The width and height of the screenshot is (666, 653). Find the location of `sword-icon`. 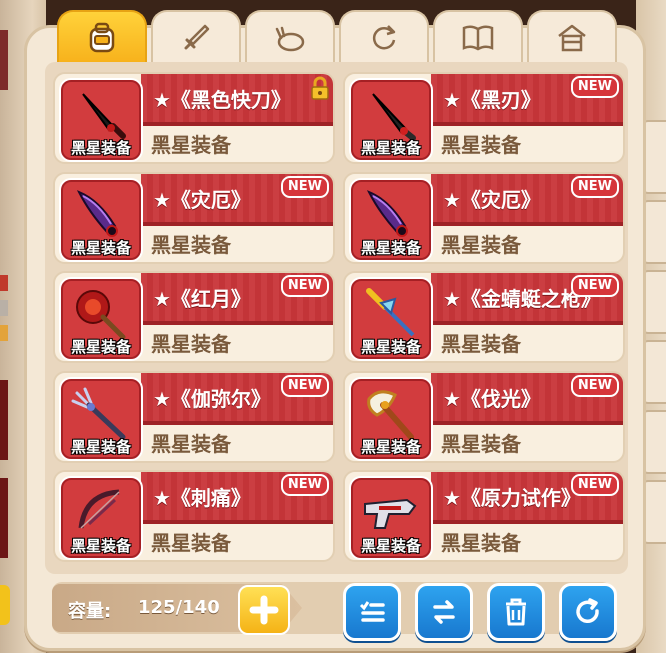

sword-icon is located at coordinates (197, 37).